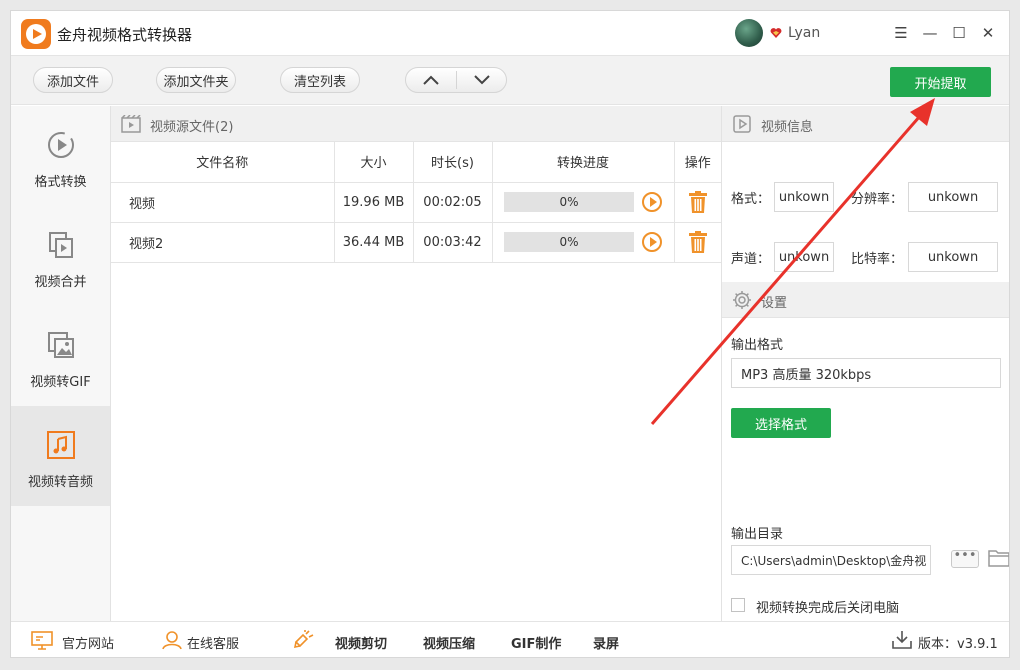  What do you see at coordinates (61, 145) in the screenshot?
I see `convert-icon` at bounding box center [61, 145].